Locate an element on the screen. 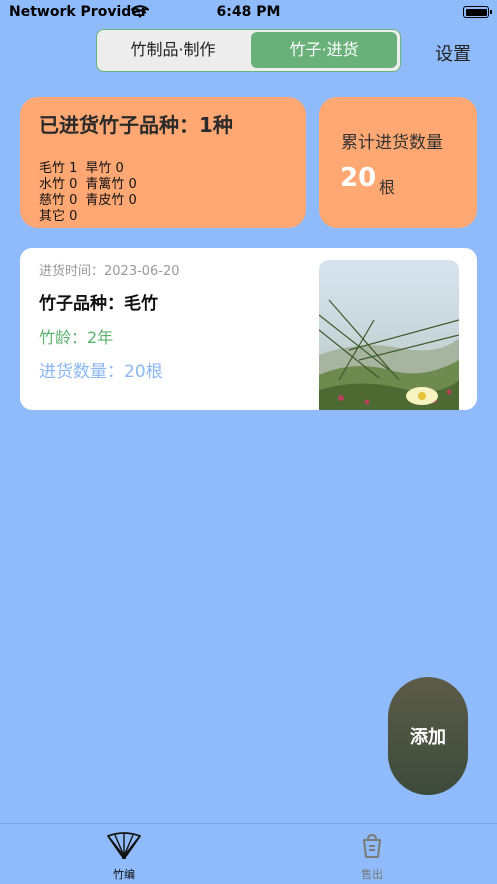  tab-weaving-label: 竹编 is located at coordinates (124, 874).